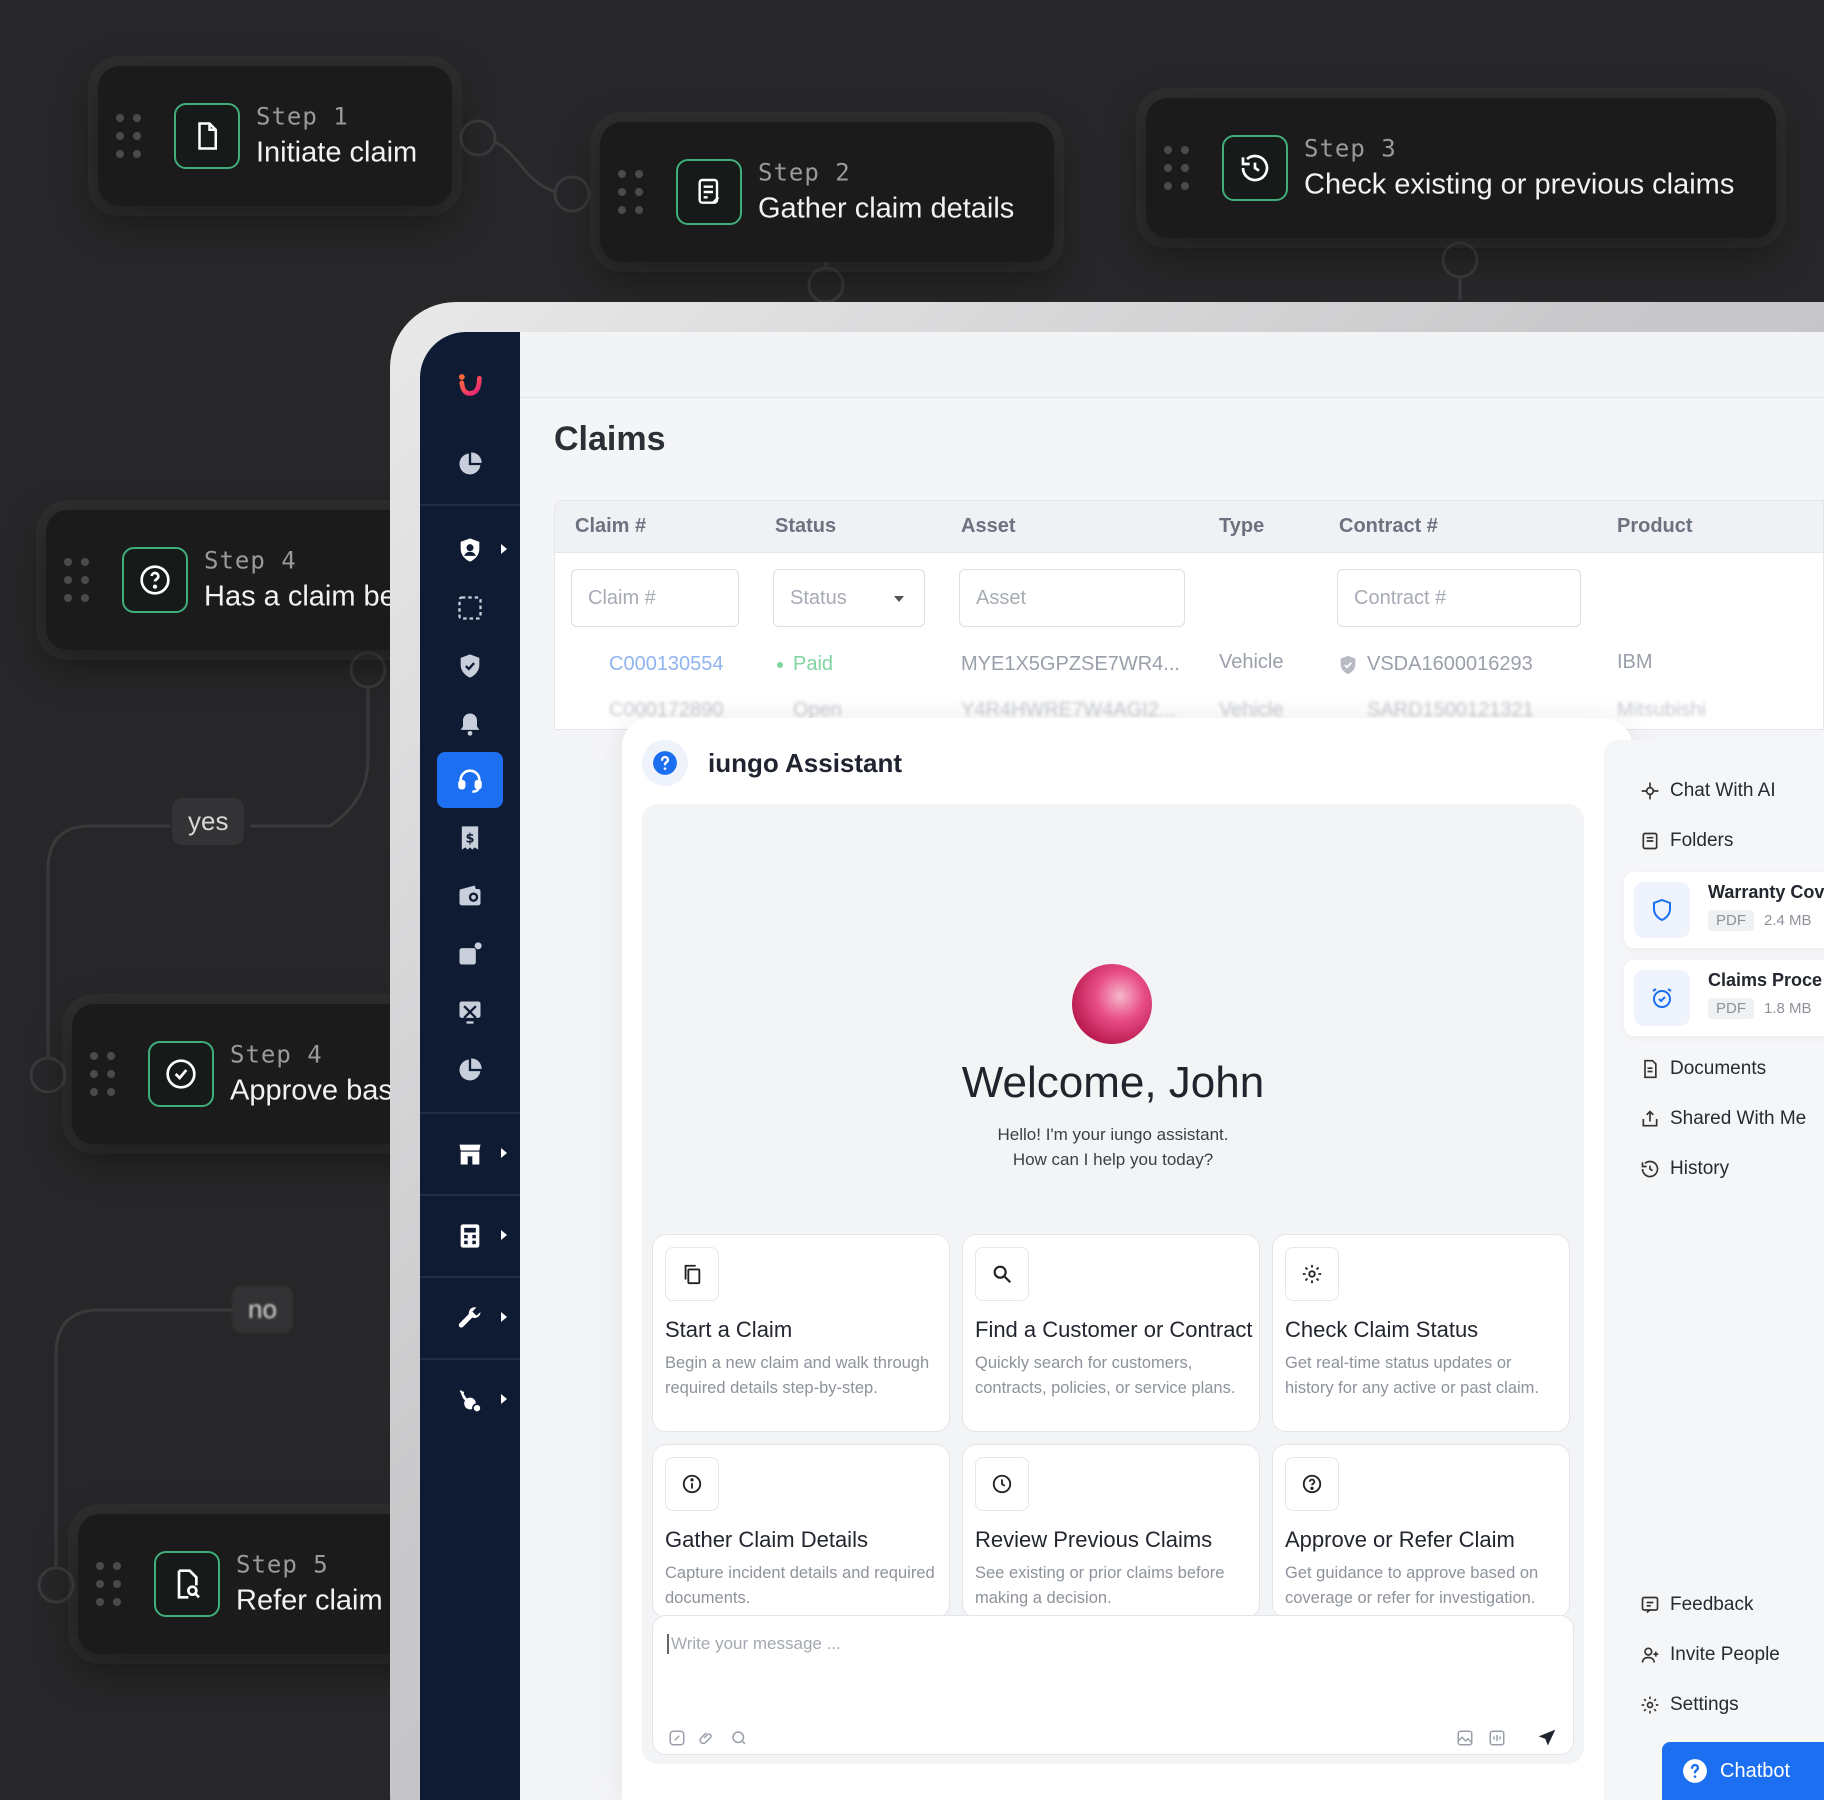 The width and height of the screenshot is (1824, 1800). What do you see at coordinates (1465, 1738) in the screenshot?
I see `image-icon` at bounding box center [1465, 1738].